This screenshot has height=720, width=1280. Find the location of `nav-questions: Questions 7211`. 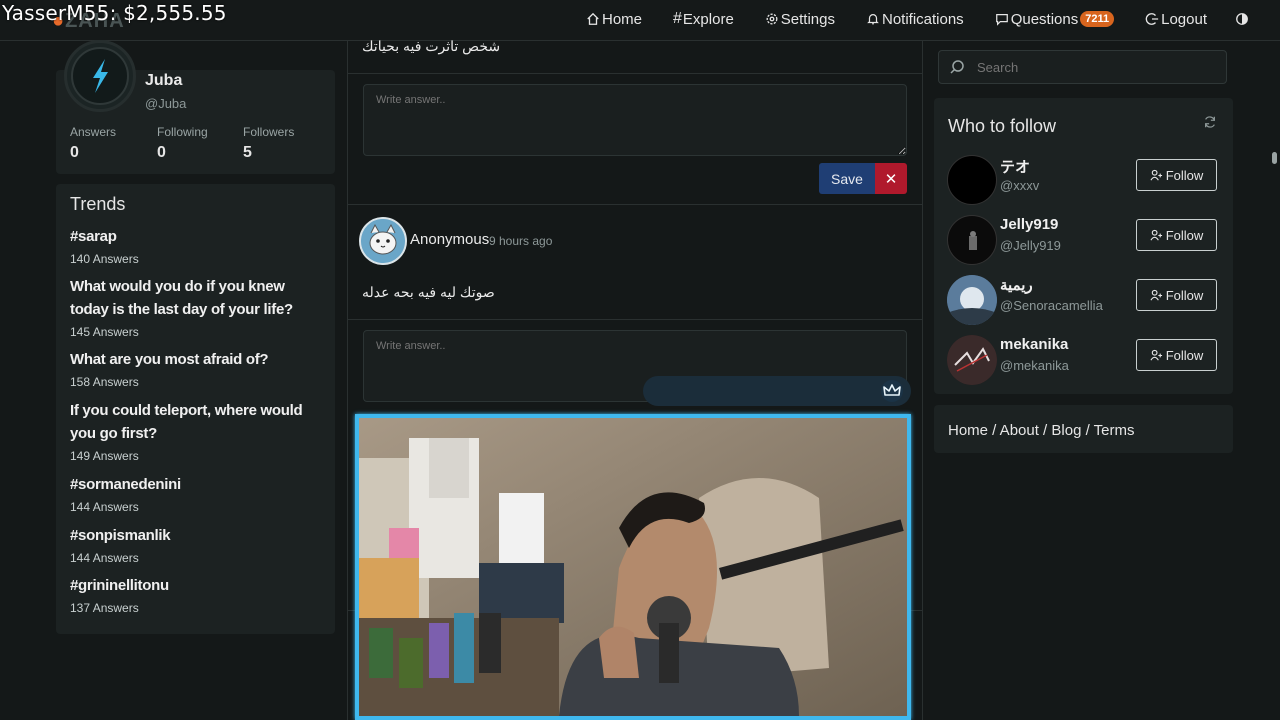

nav-questions: Questions 7211 is located at coordinates (1055, 19).